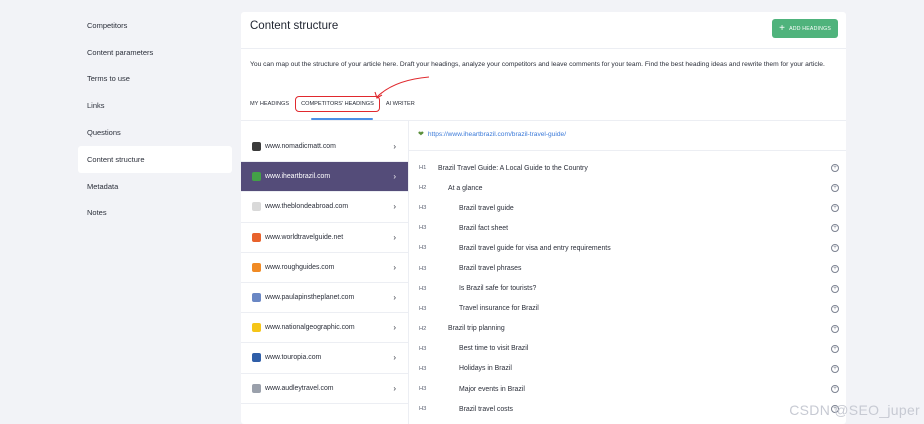  Describe the element at coordinates (324, 358) in the screenshot. I see `competitor-item: www.touropia.com ›` at that location.